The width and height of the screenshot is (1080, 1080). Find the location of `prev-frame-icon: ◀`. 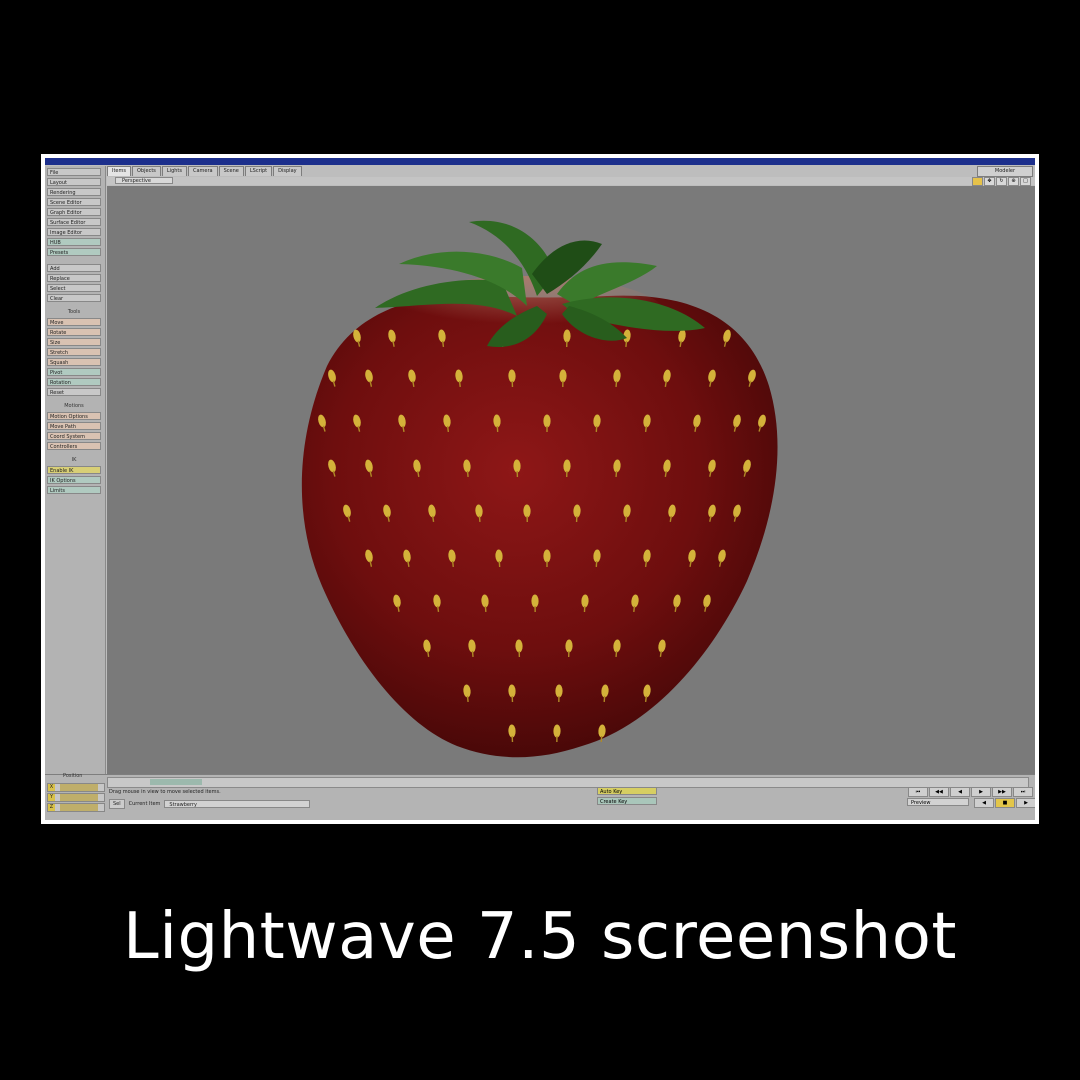

prev-frame-icon: ◀ is located at coordinates (960, 792).